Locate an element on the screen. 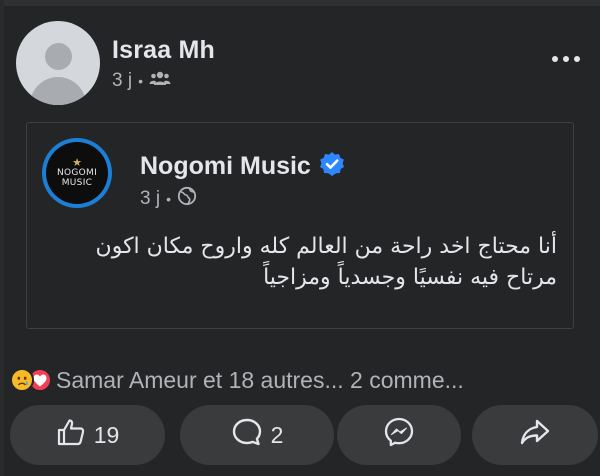 The height and width of the screenshot is (476, 600). avatar-silhouette-body is located at coordinates (58, 91).